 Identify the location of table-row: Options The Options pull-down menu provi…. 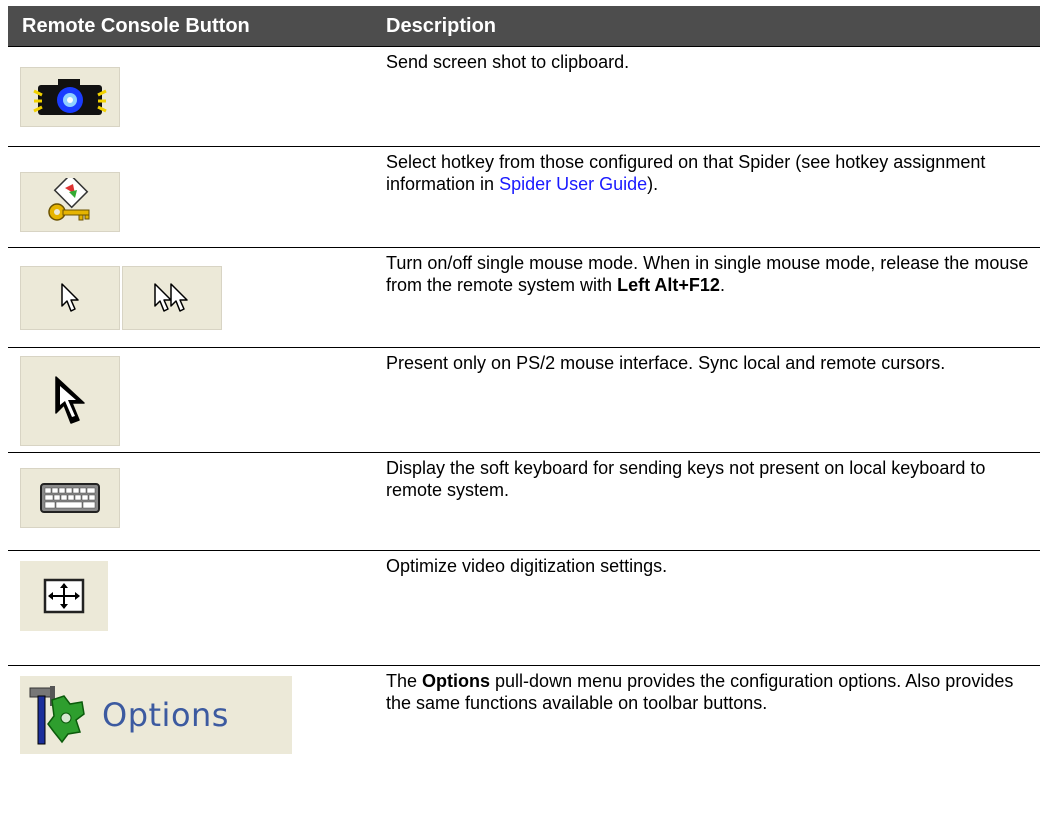
(524, 721).